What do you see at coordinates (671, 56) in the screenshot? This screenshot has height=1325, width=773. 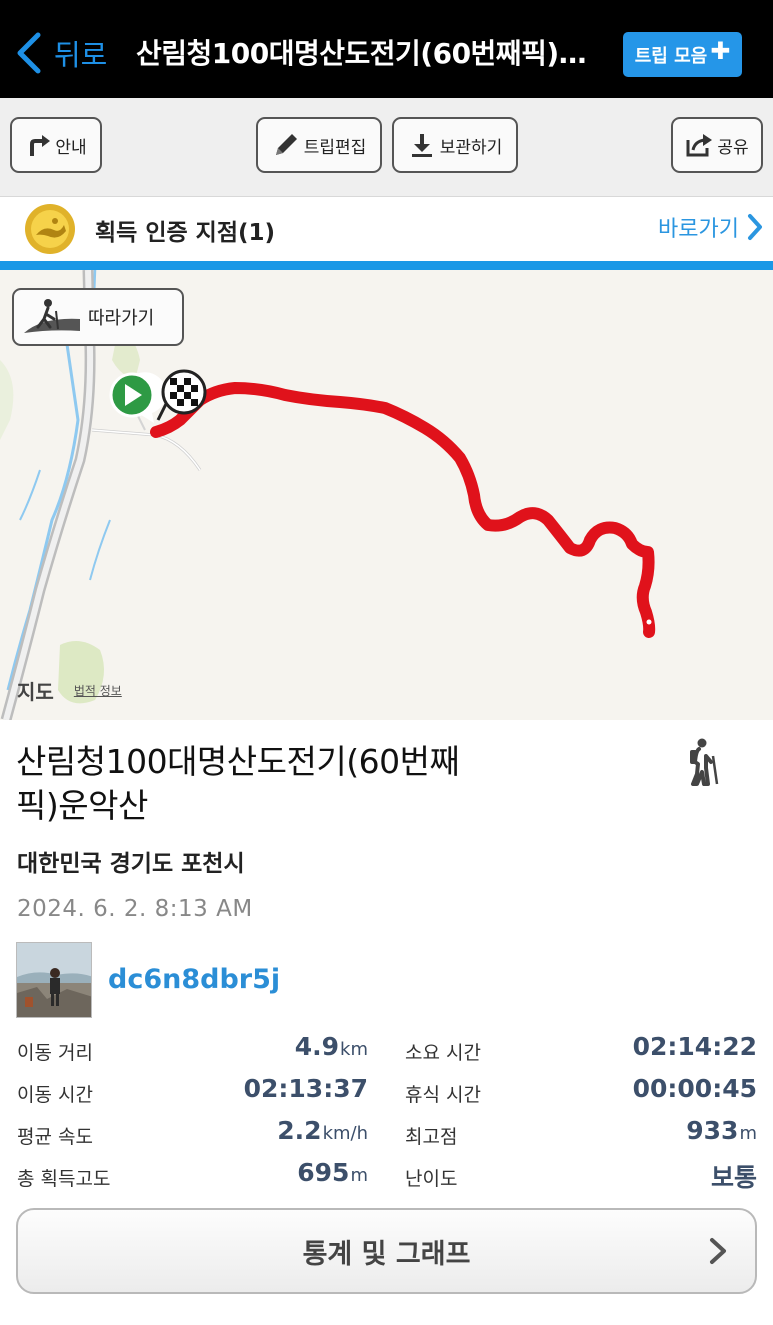 I see `trip-collection-label: 트립 모음` at bounding box center [671, 56].